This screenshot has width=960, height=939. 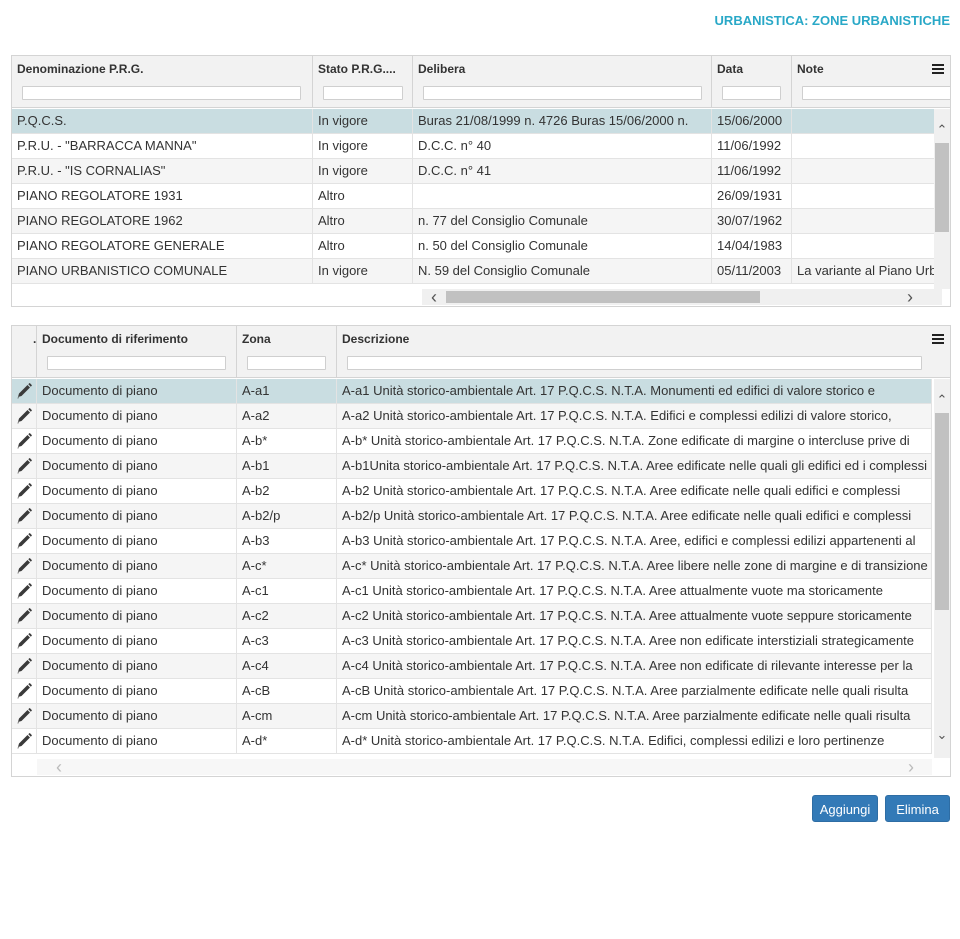 I want to click on delete-button: Elimina, so click(x=917, y=808).